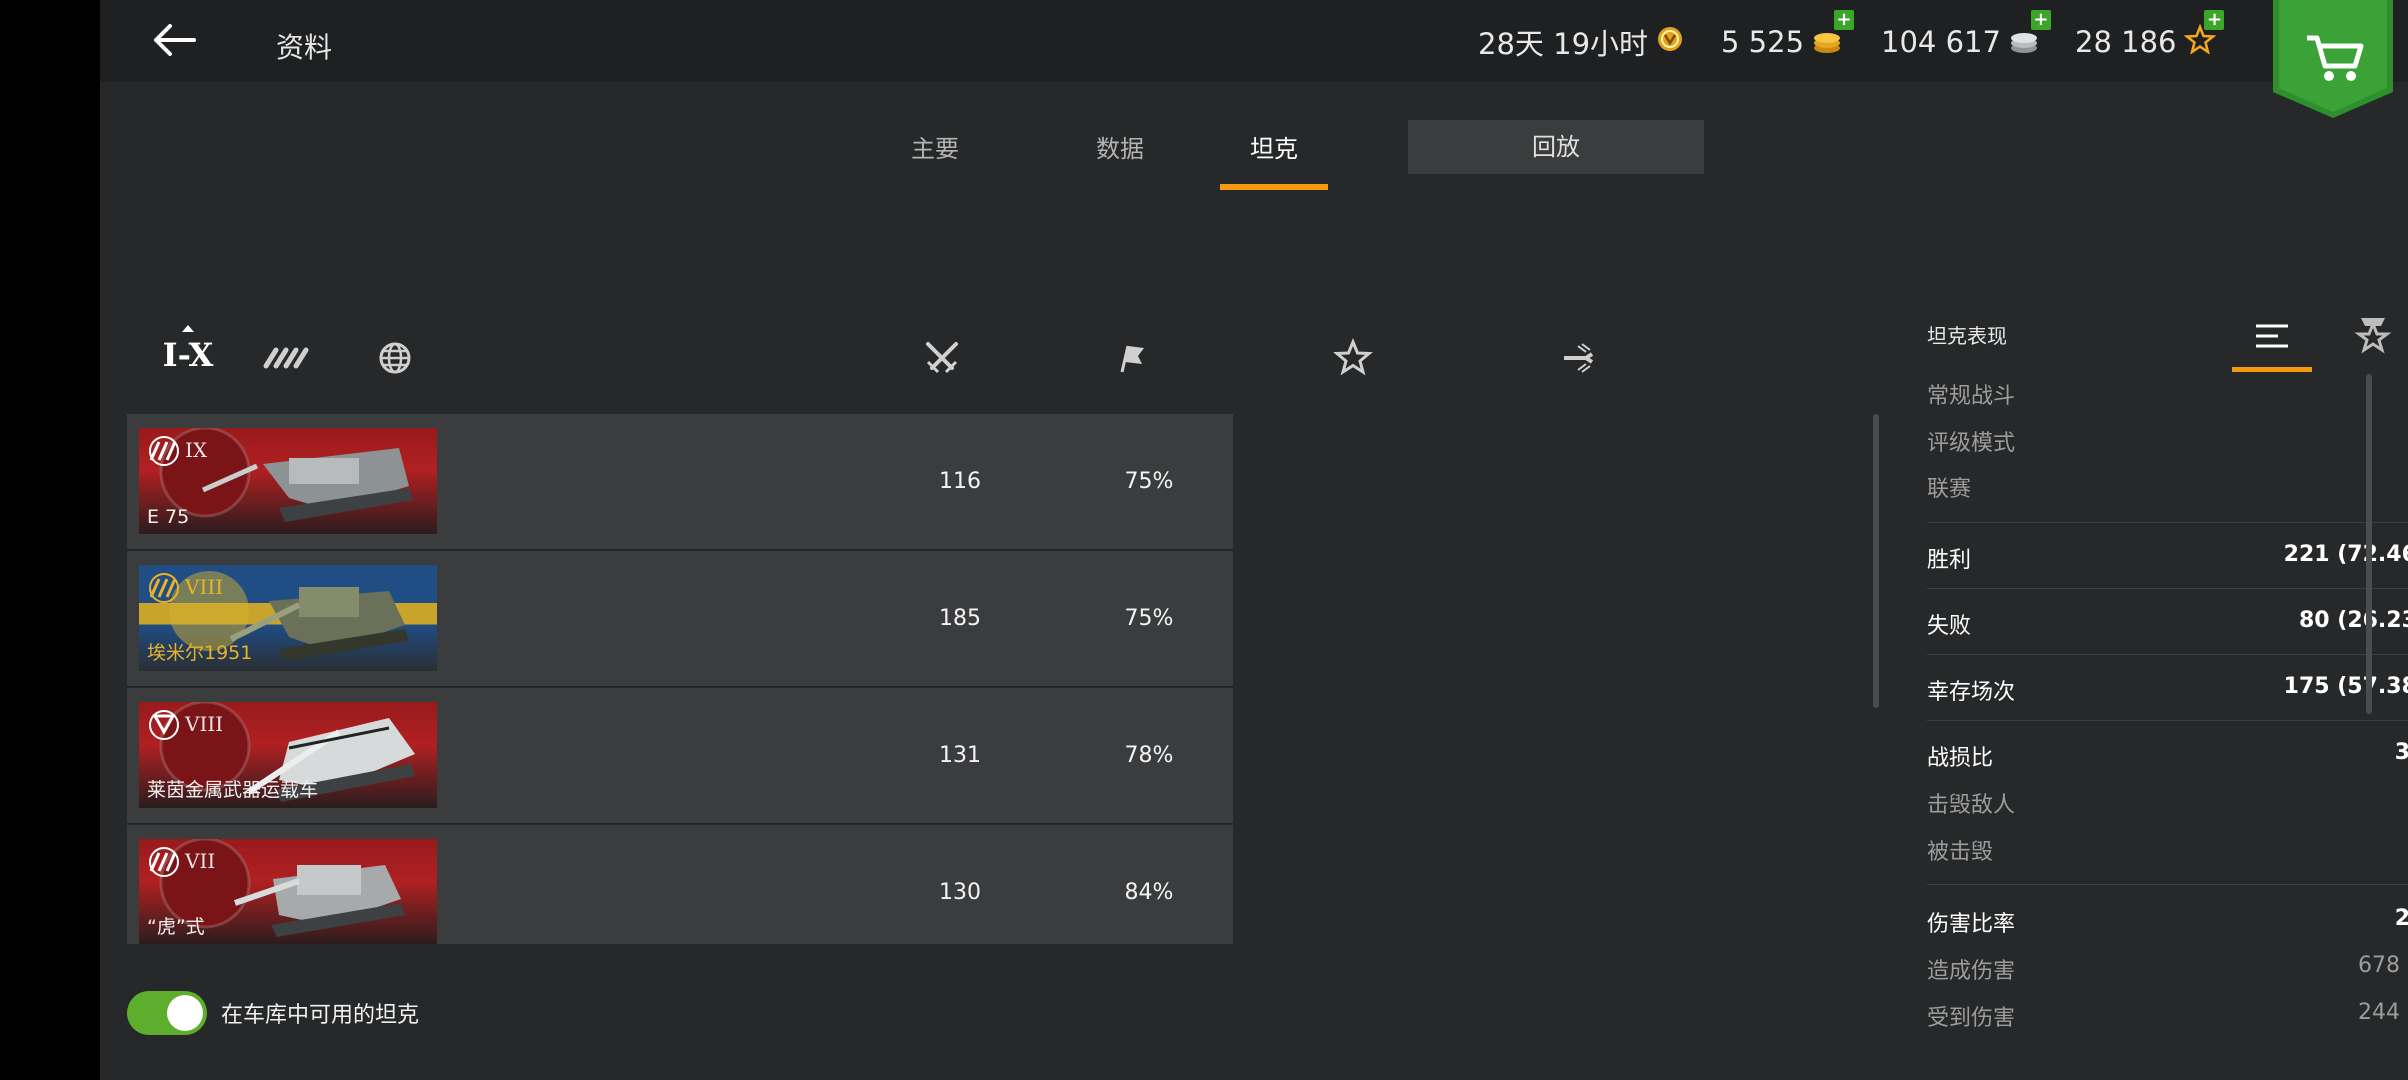 The image size is (2408, 1080). I want to click on garage-available-toggle: 在车库中可用的坦克, so click(273, 1013).